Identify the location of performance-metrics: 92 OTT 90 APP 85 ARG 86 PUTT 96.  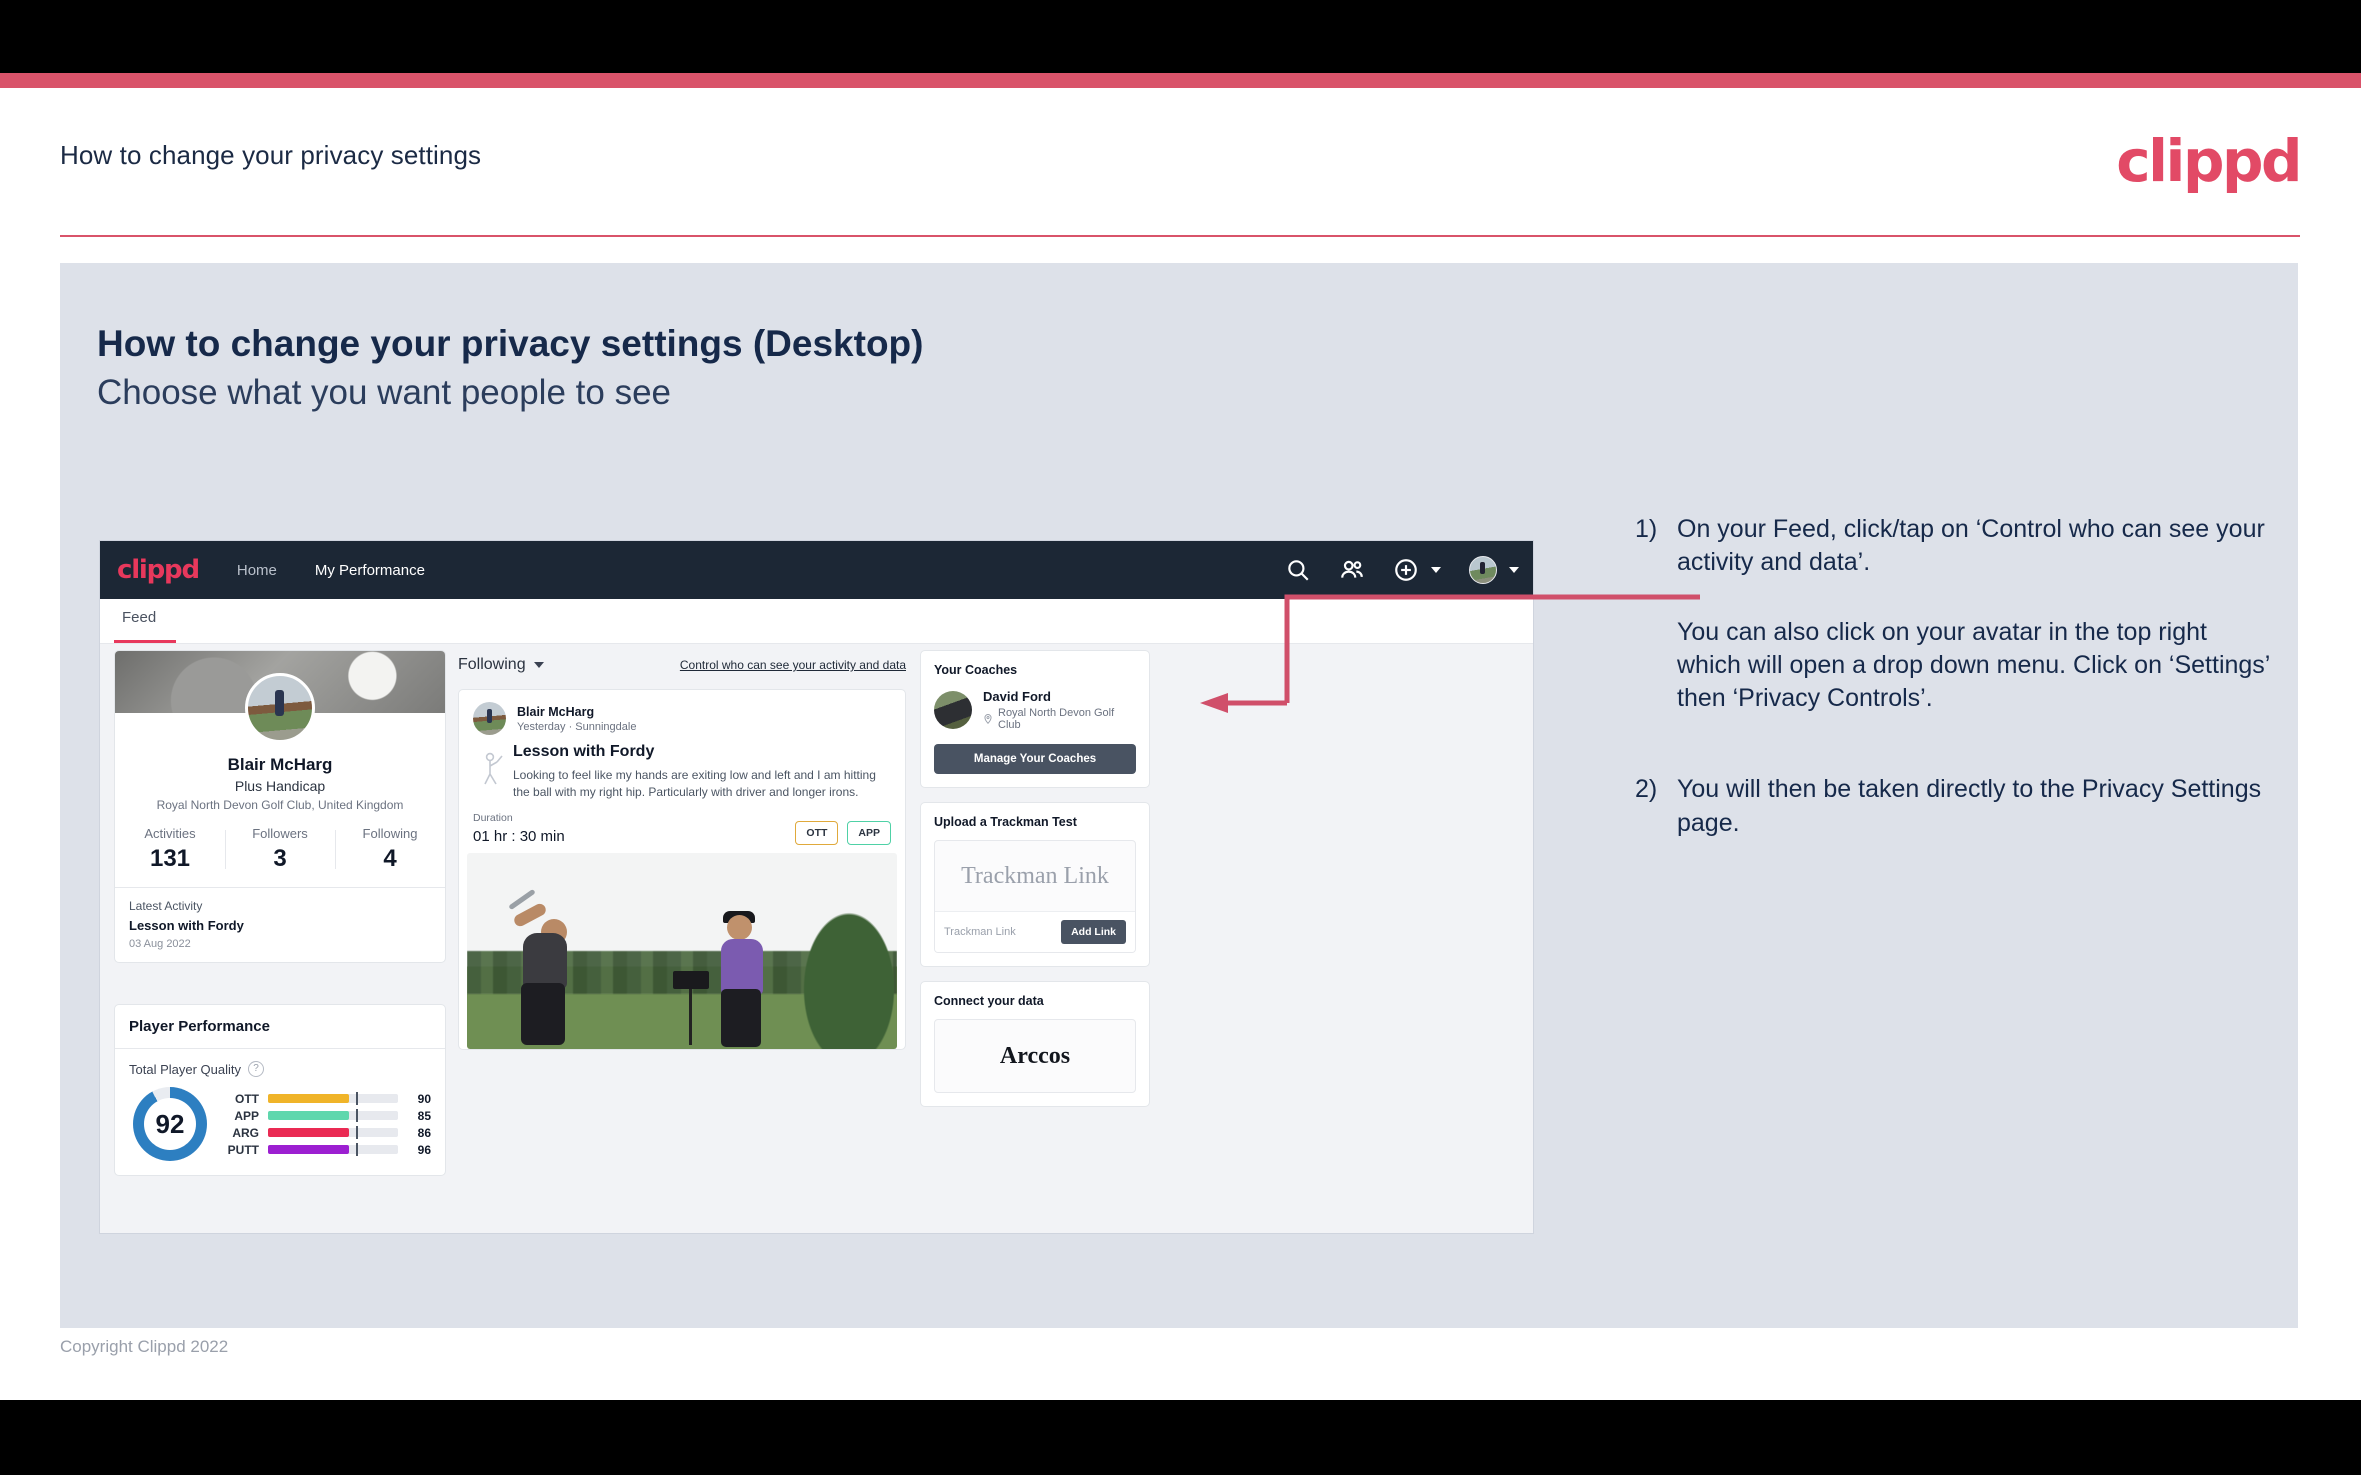
(280, 1124).